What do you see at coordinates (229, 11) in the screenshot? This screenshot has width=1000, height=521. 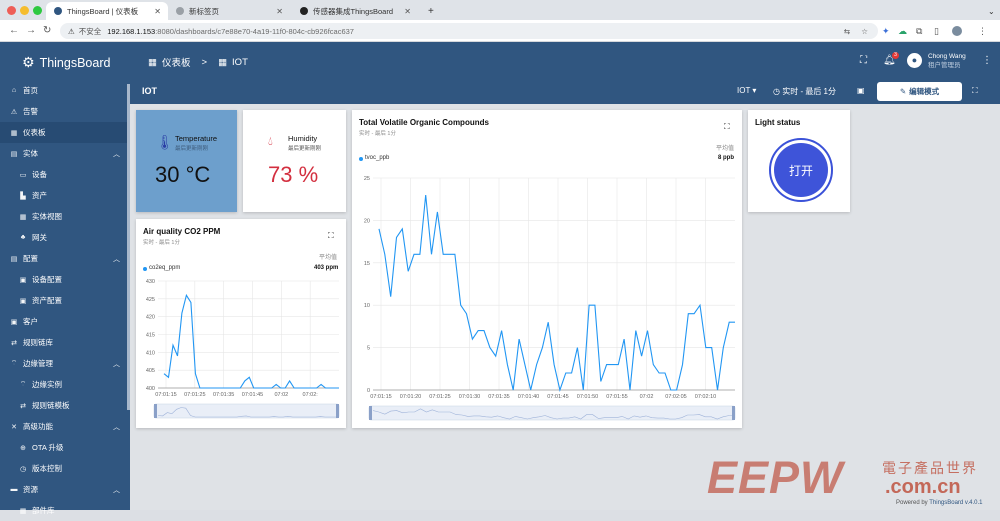 I see `browser-tab-new: 新标签页 ✕` at bounding box center [229, 11].